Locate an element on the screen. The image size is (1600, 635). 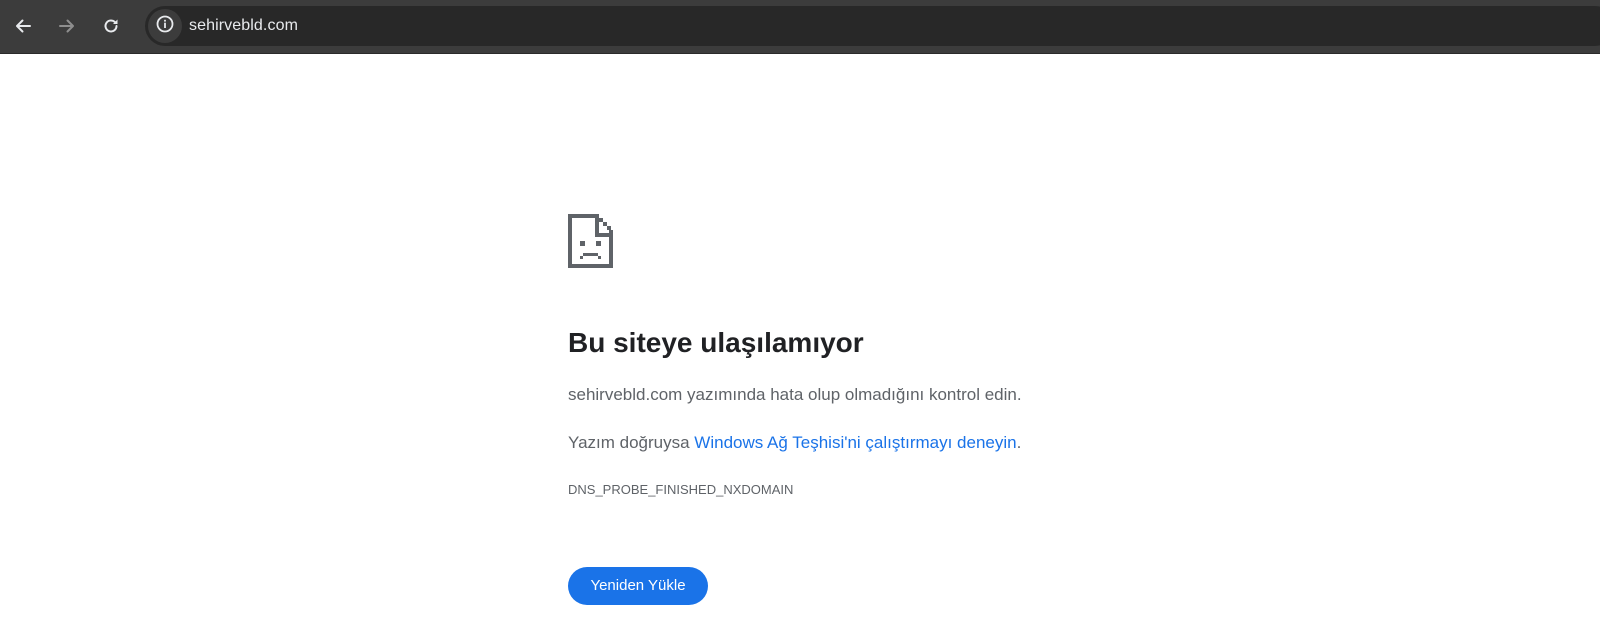
diagnostic-suffix: . is located at coordinates (1019, 442).